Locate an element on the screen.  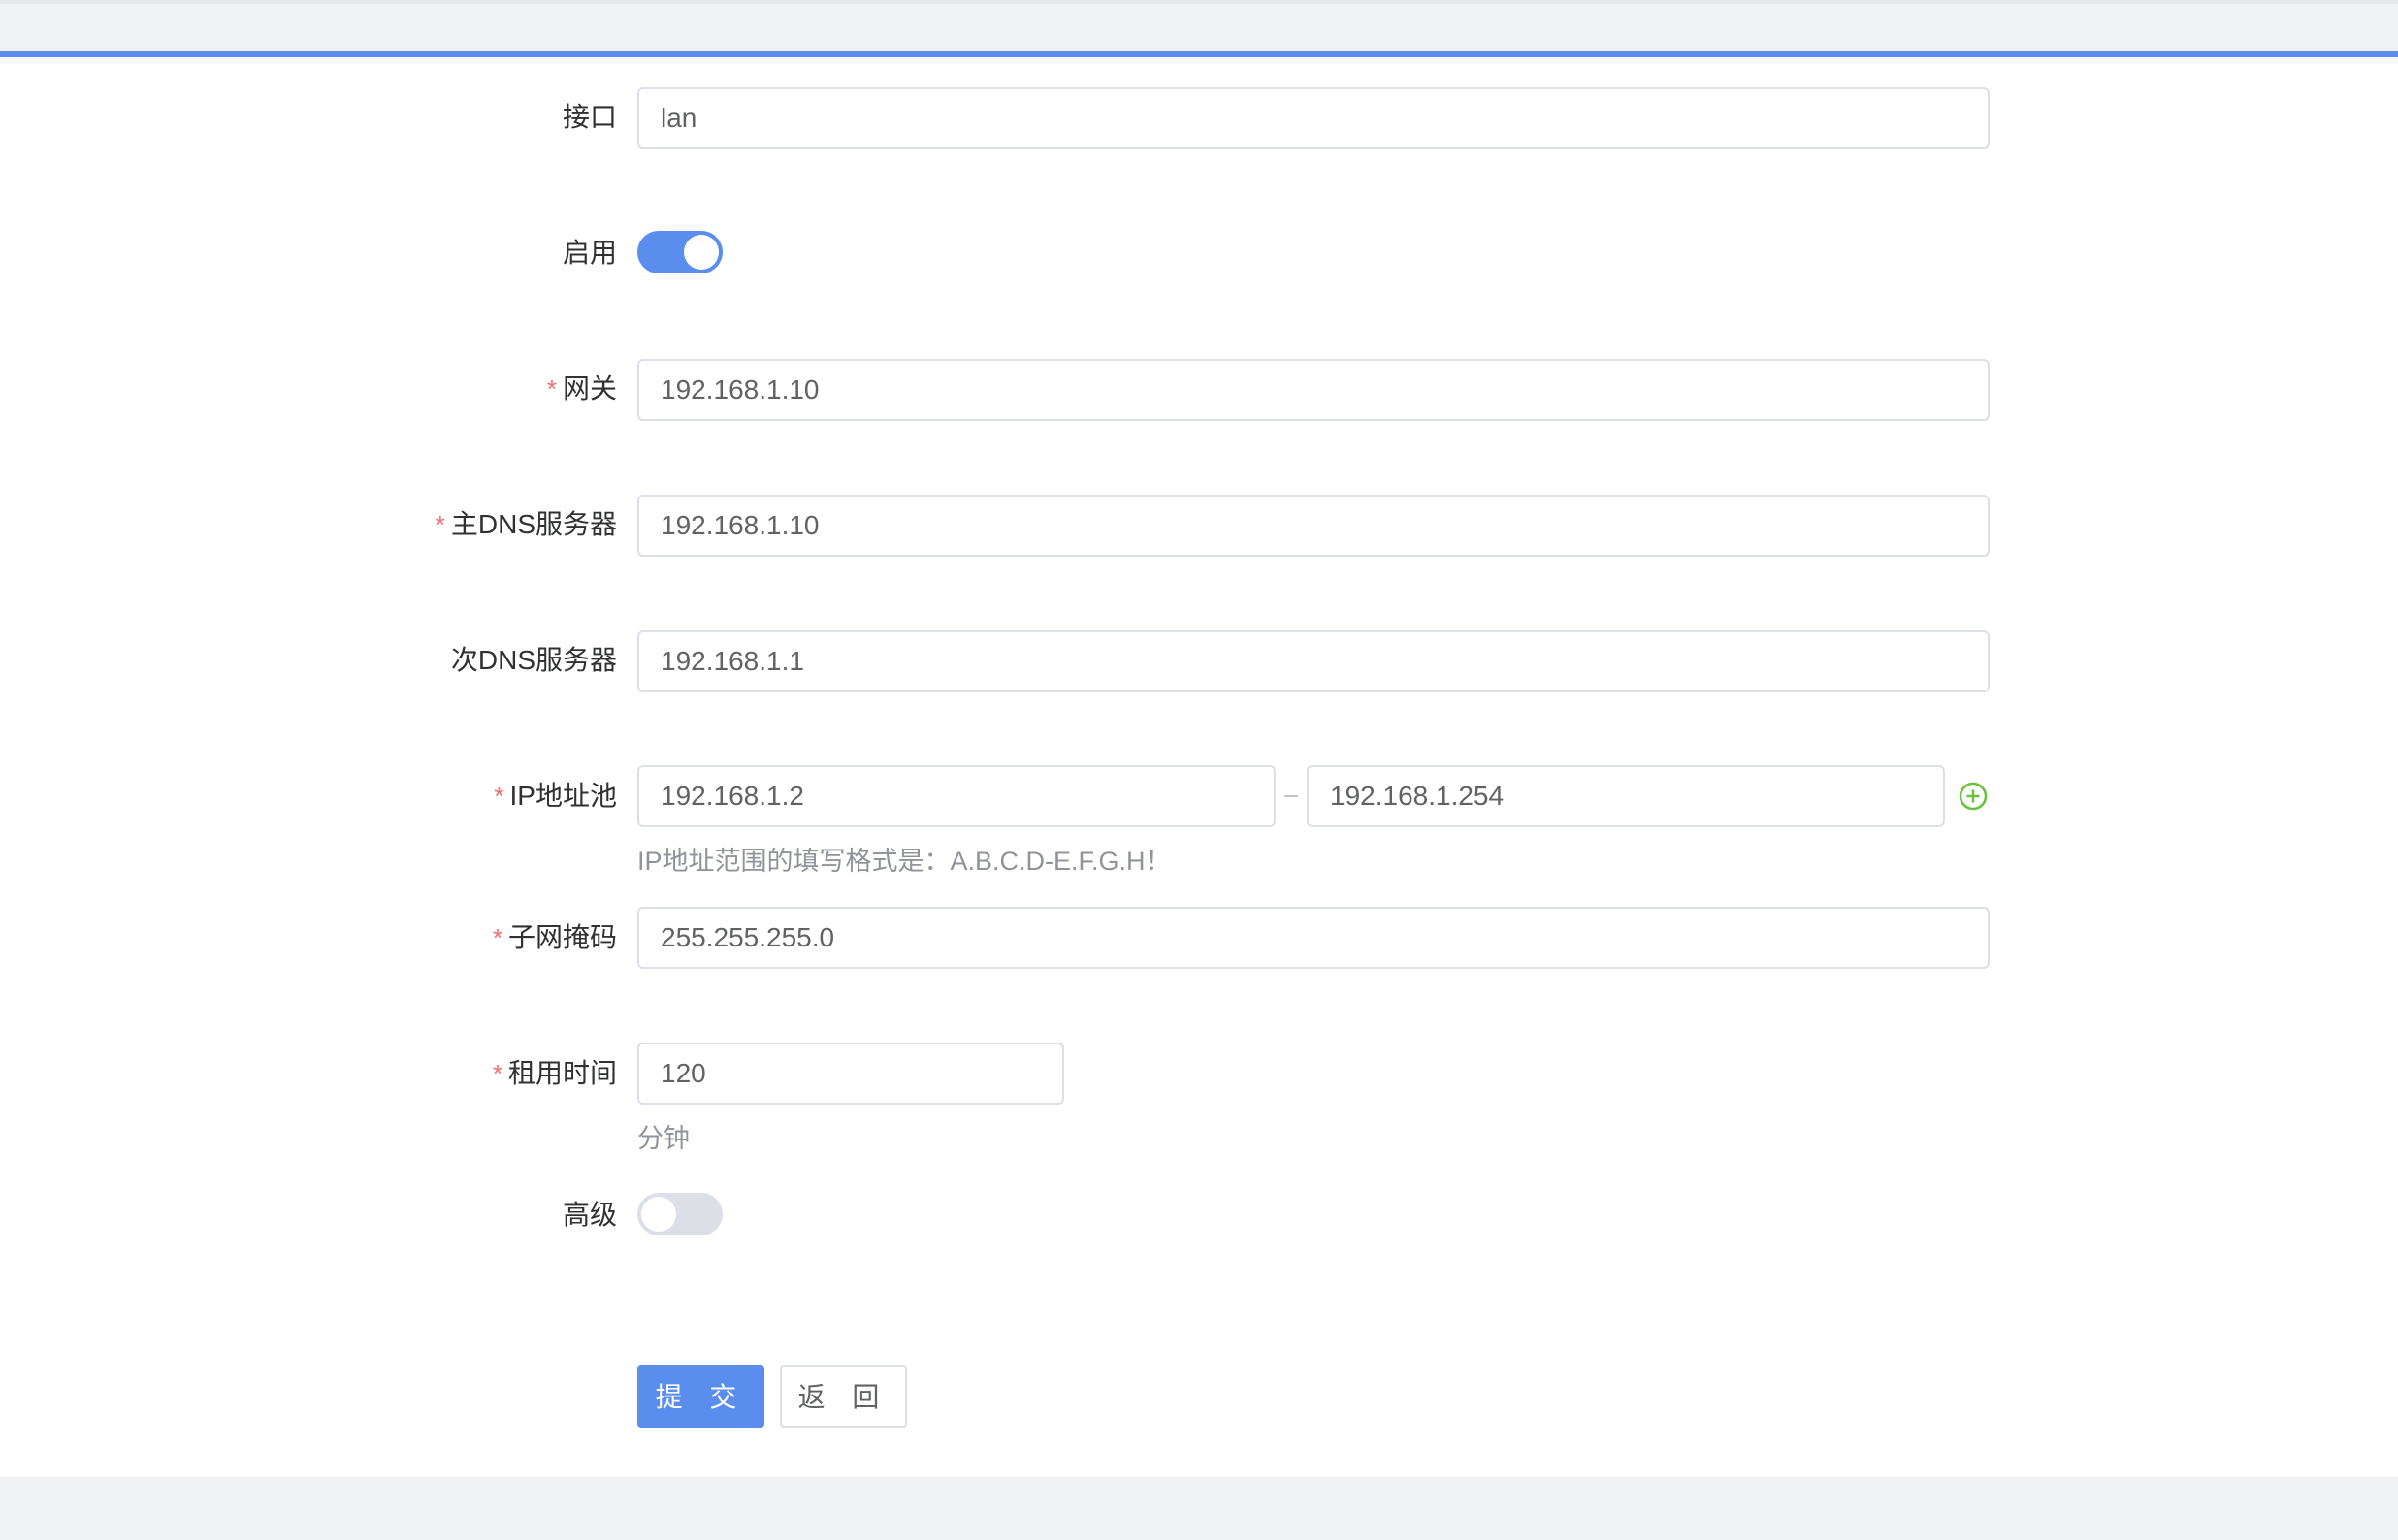
interface-label: 接口 is located at coordinates (589, 117).